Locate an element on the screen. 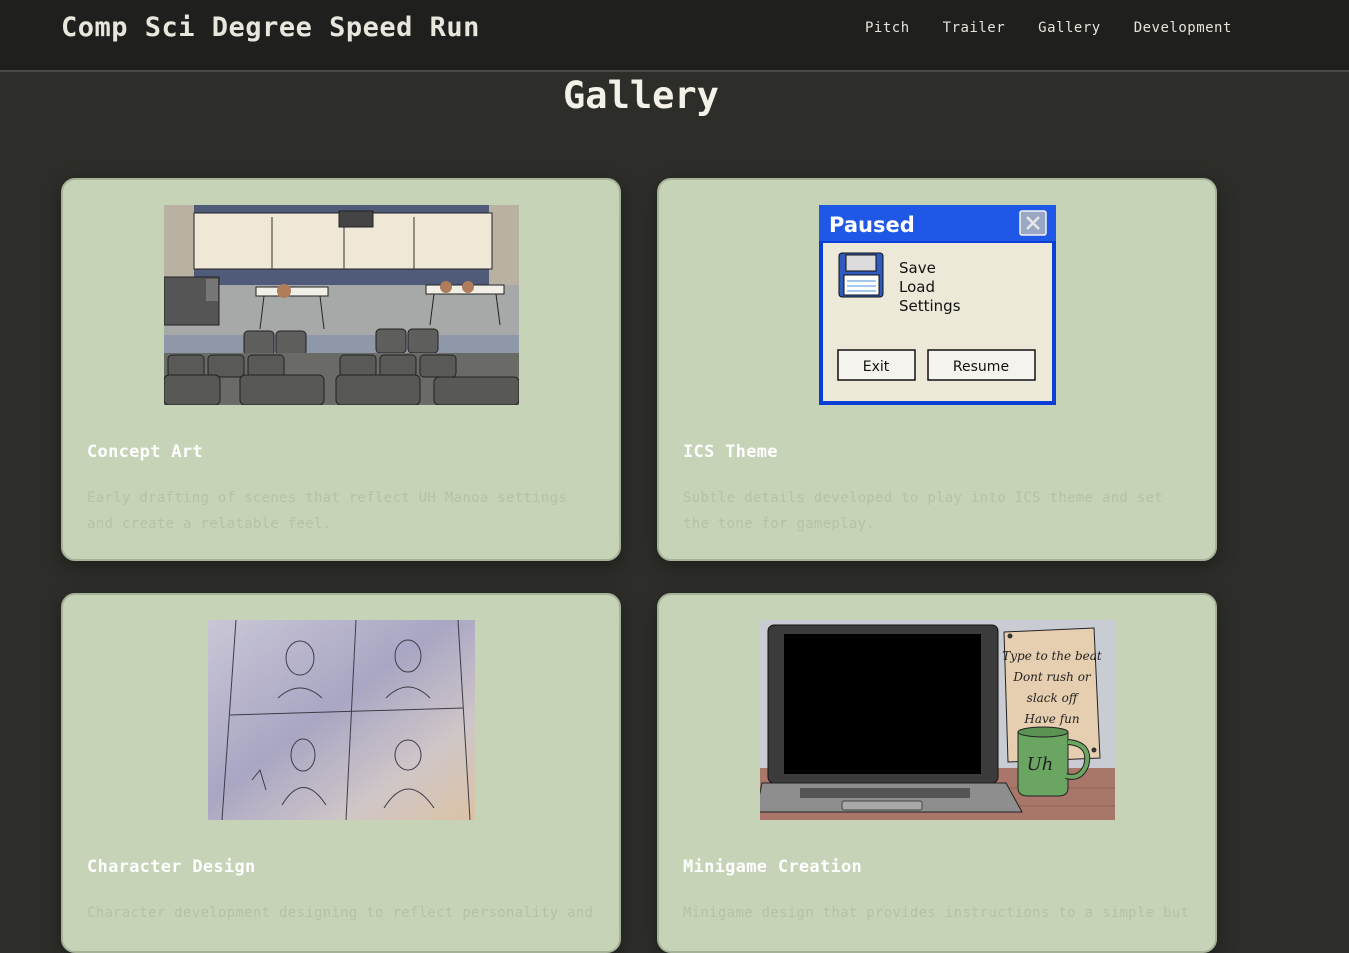 The height and width of the screenshot is (953, 1349). dialog-title: Paused is located at coordinates (872, 225).